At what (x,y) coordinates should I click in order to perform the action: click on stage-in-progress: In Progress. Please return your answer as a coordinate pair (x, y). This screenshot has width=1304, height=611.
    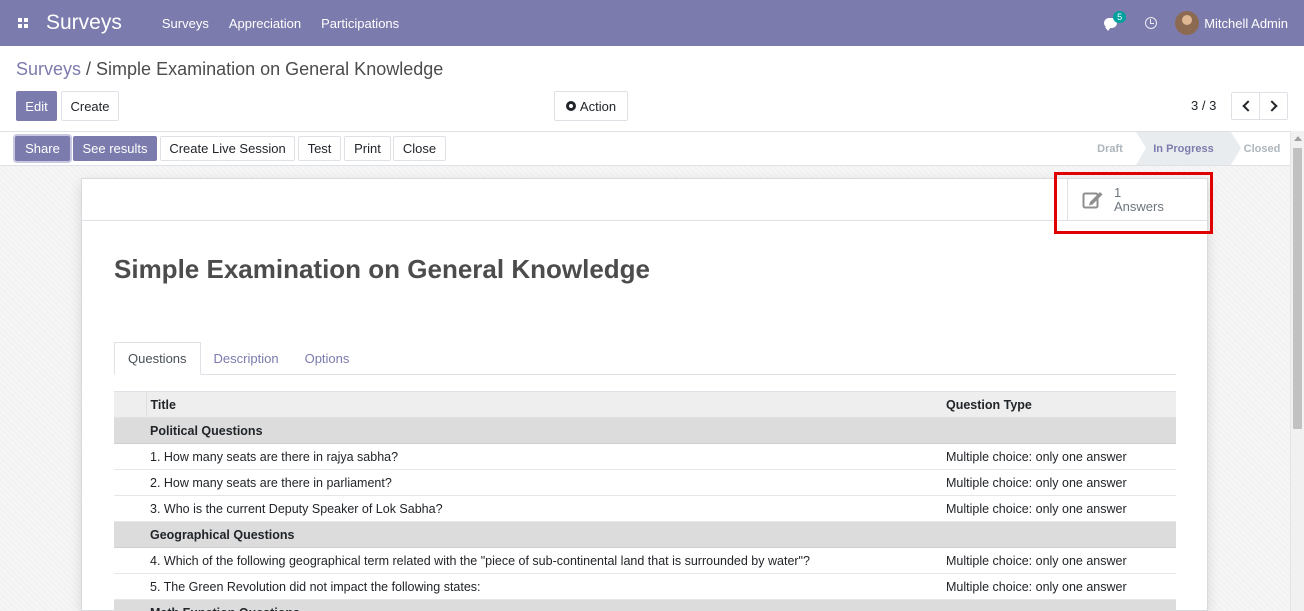
    Looking at the image, I should click on (1188, 148).